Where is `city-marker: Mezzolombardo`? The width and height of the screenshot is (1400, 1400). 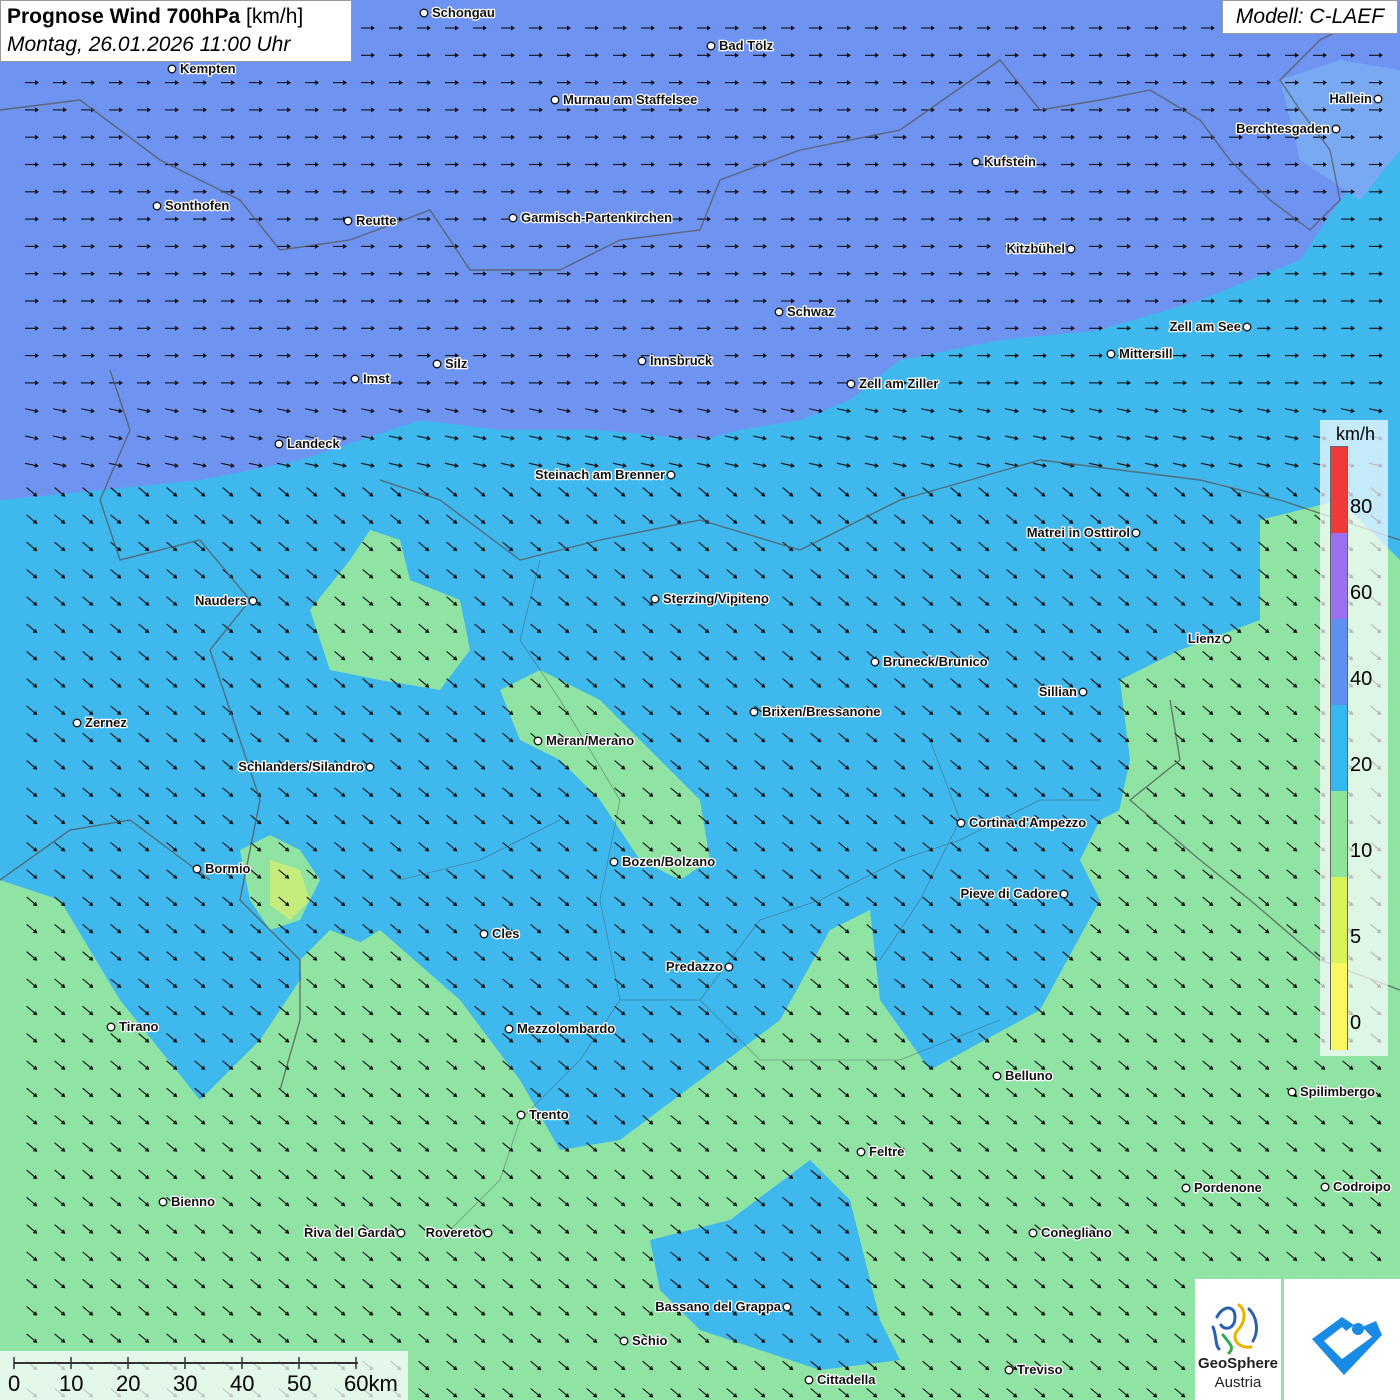
city-marker: Mezzolombardo is located at coordinates (560, 1028).